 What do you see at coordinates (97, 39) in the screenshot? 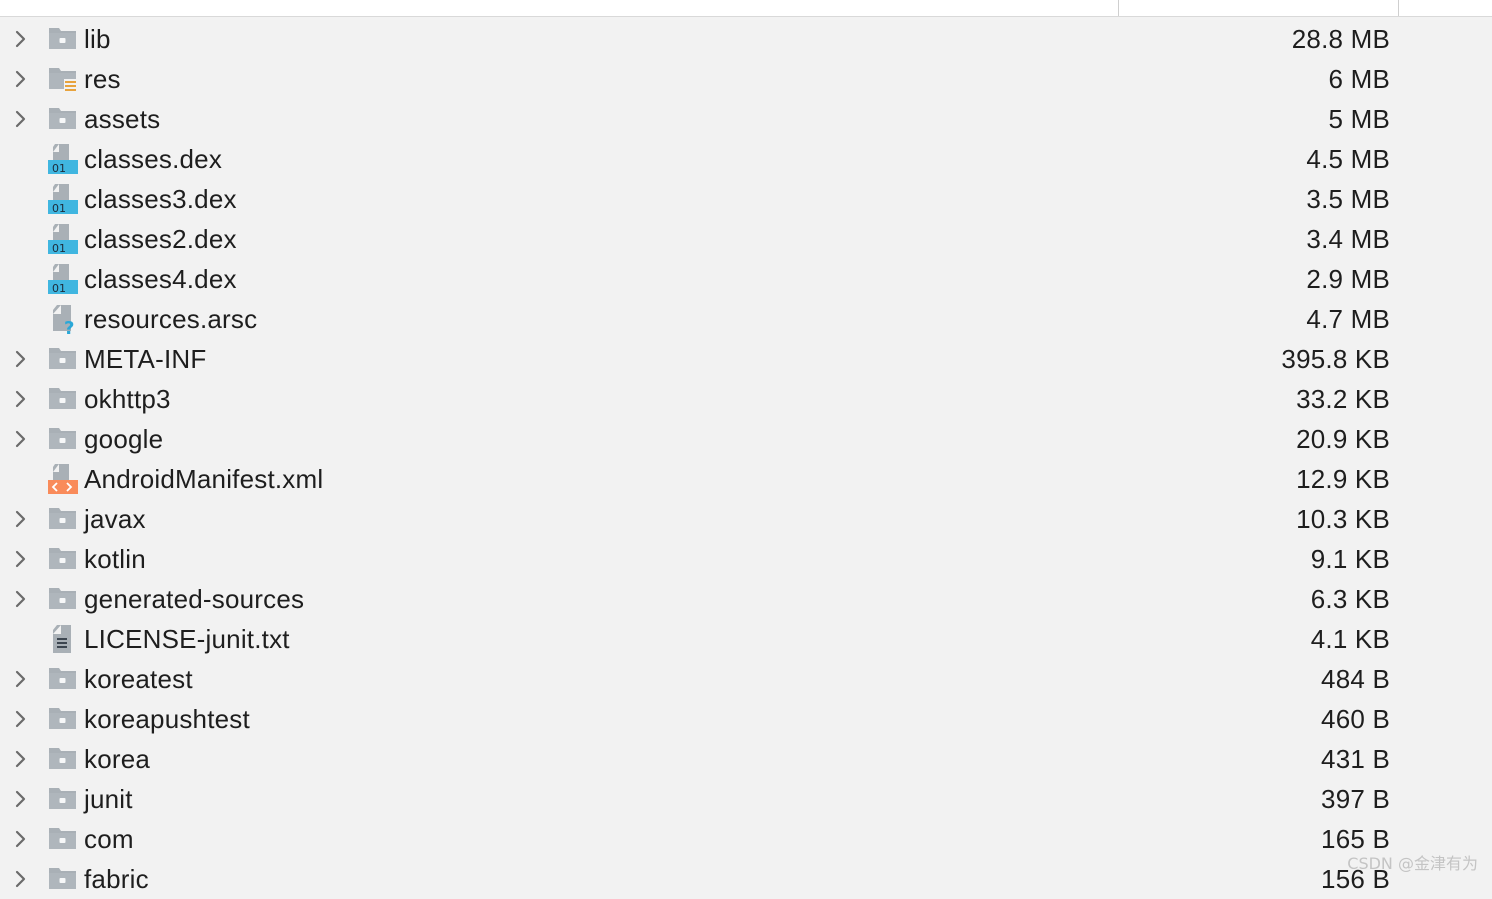
I see `file-name: lib` at bounding box center [97, 39].